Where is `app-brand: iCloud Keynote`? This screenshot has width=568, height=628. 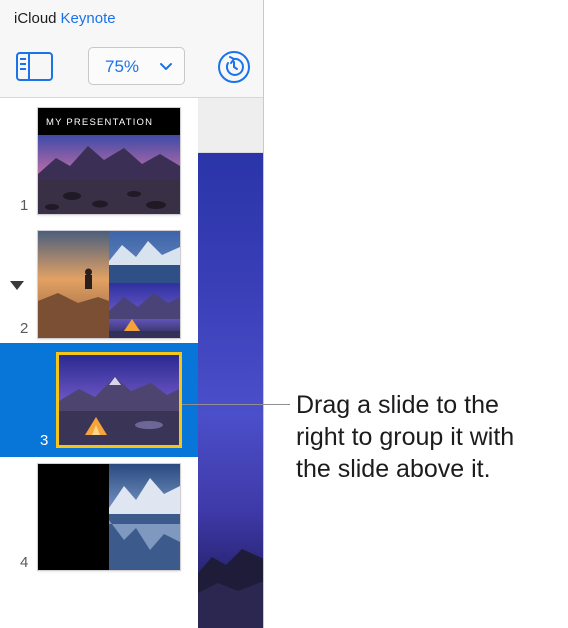
app-brand: iCloud Keynote is located at coordinates (65, 18).